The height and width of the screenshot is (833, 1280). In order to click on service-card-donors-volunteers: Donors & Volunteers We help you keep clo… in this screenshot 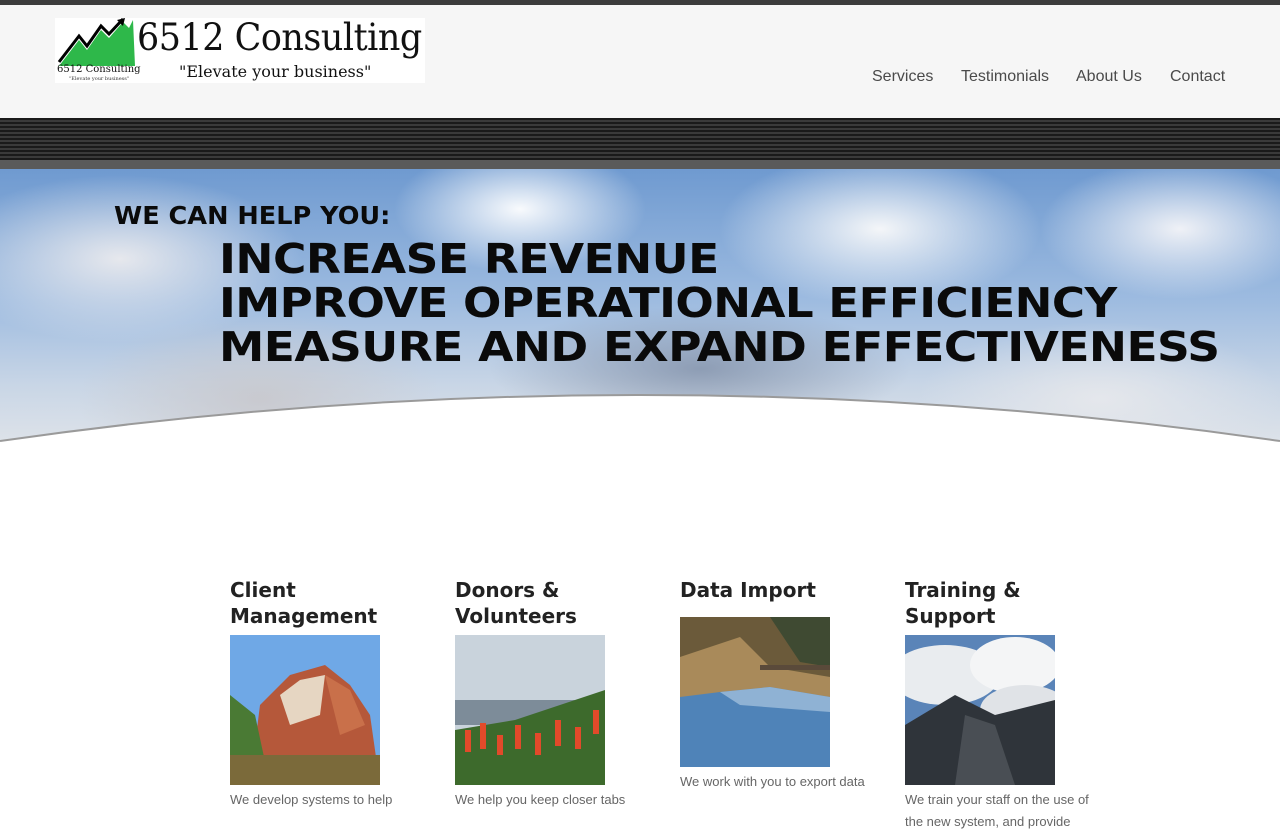, I will do `click(555, 694)`.